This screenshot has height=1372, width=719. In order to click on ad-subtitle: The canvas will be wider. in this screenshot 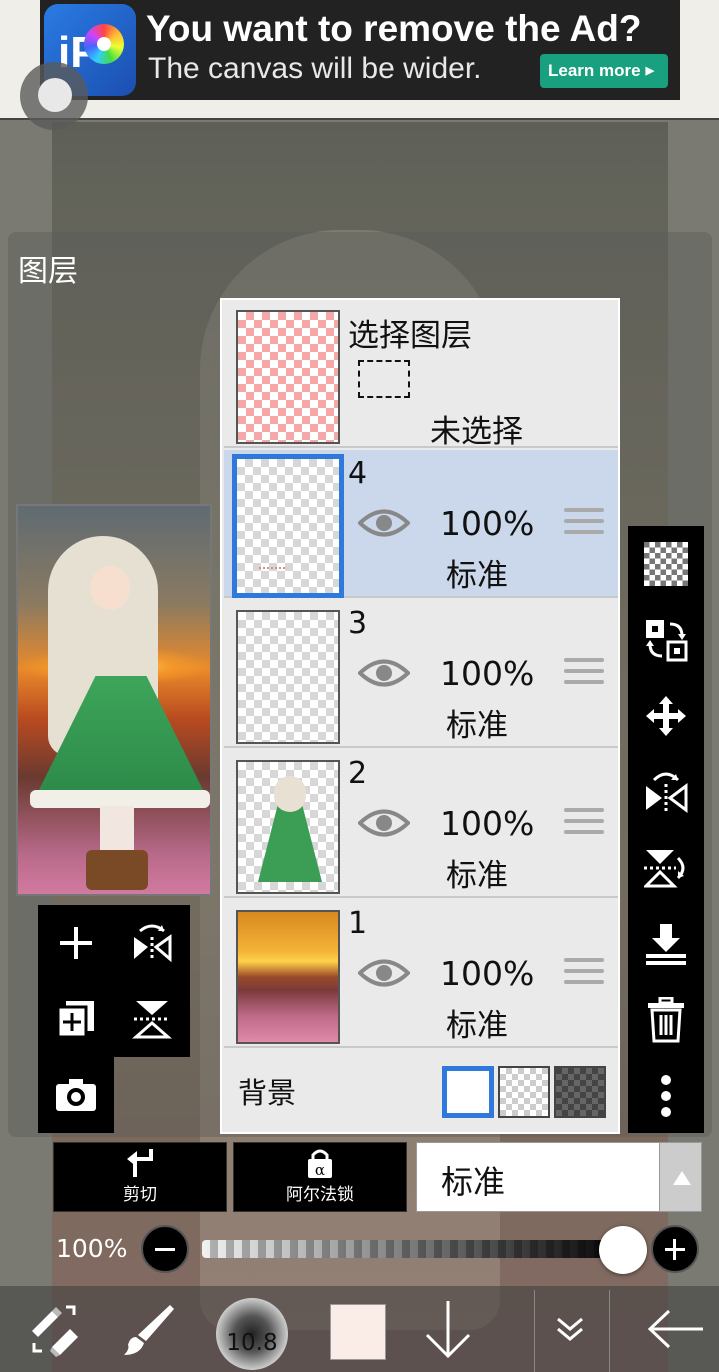, I will do `click(315, 68)`.